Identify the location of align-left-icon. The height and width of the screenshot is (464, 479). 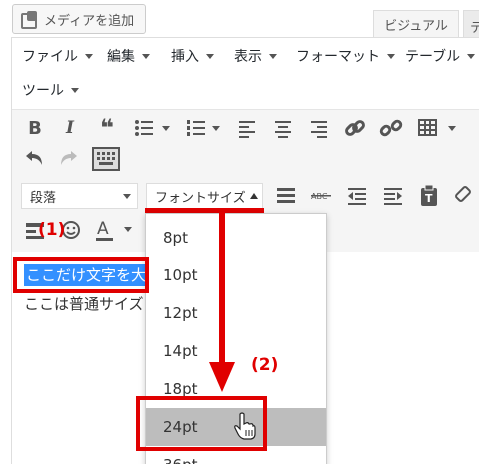
(248, 128).